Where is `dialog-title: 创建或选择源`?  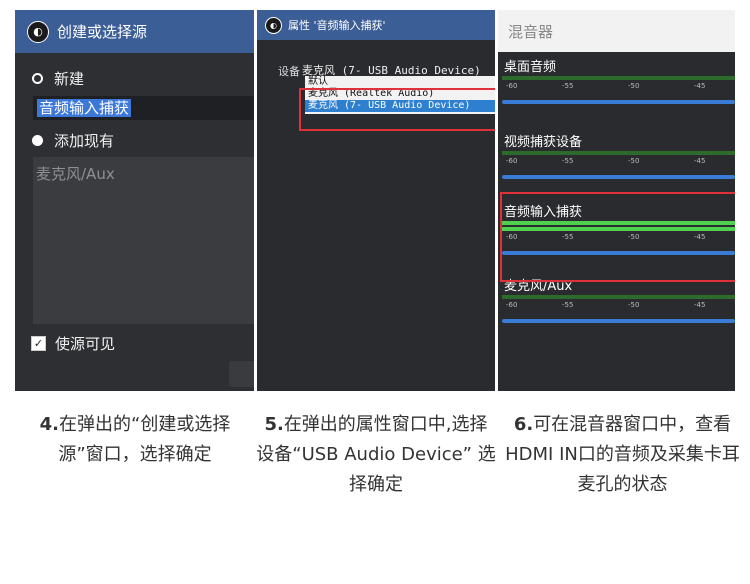
dialog-title: 创建或选择源 is located at coordinates (102, 32).